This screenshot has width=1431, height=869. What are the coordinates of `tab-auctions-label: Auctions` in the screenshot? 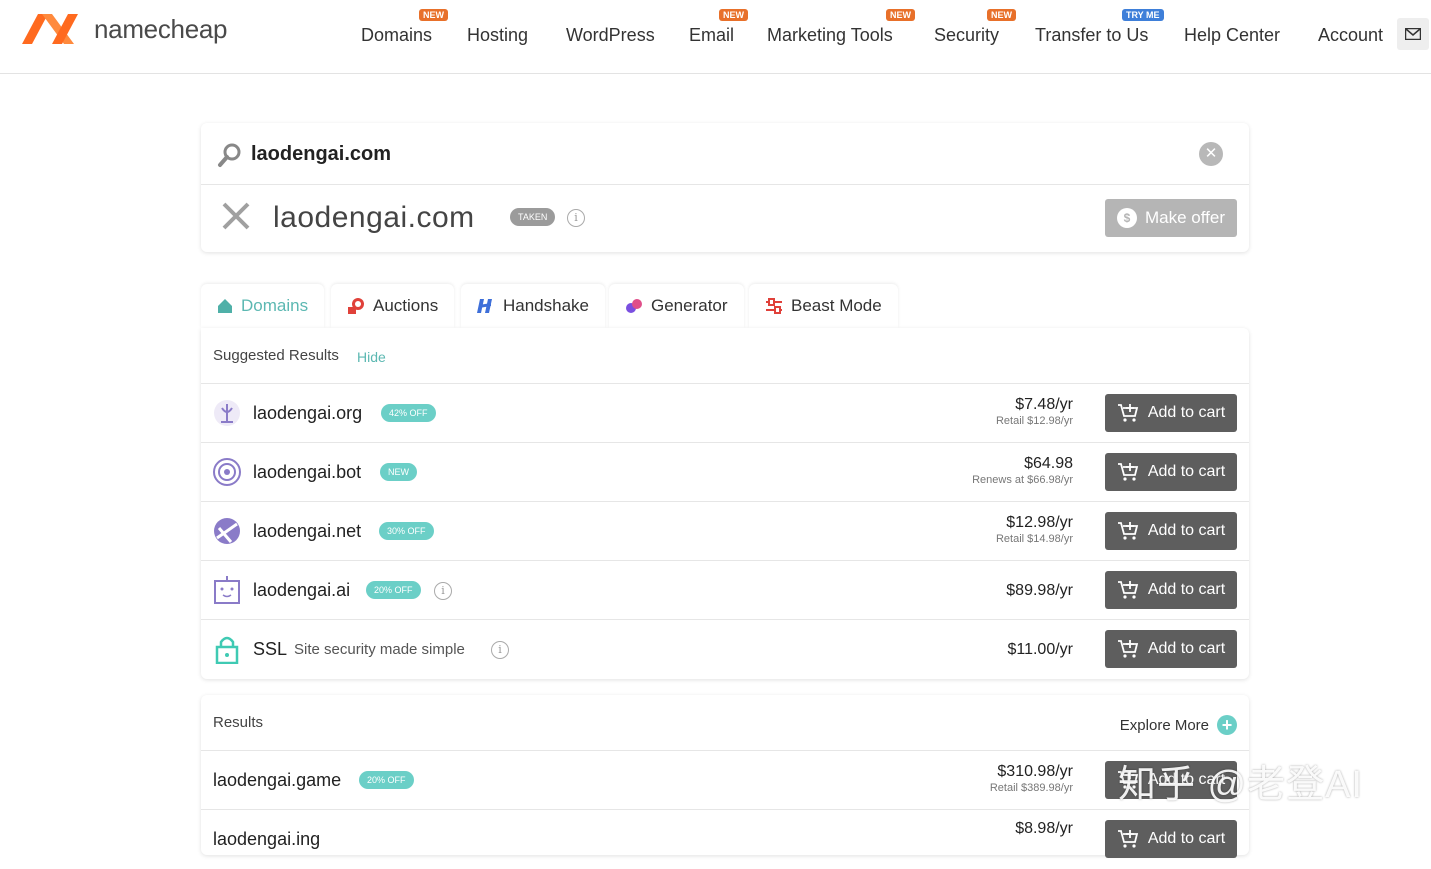 It's located at (406, 305).